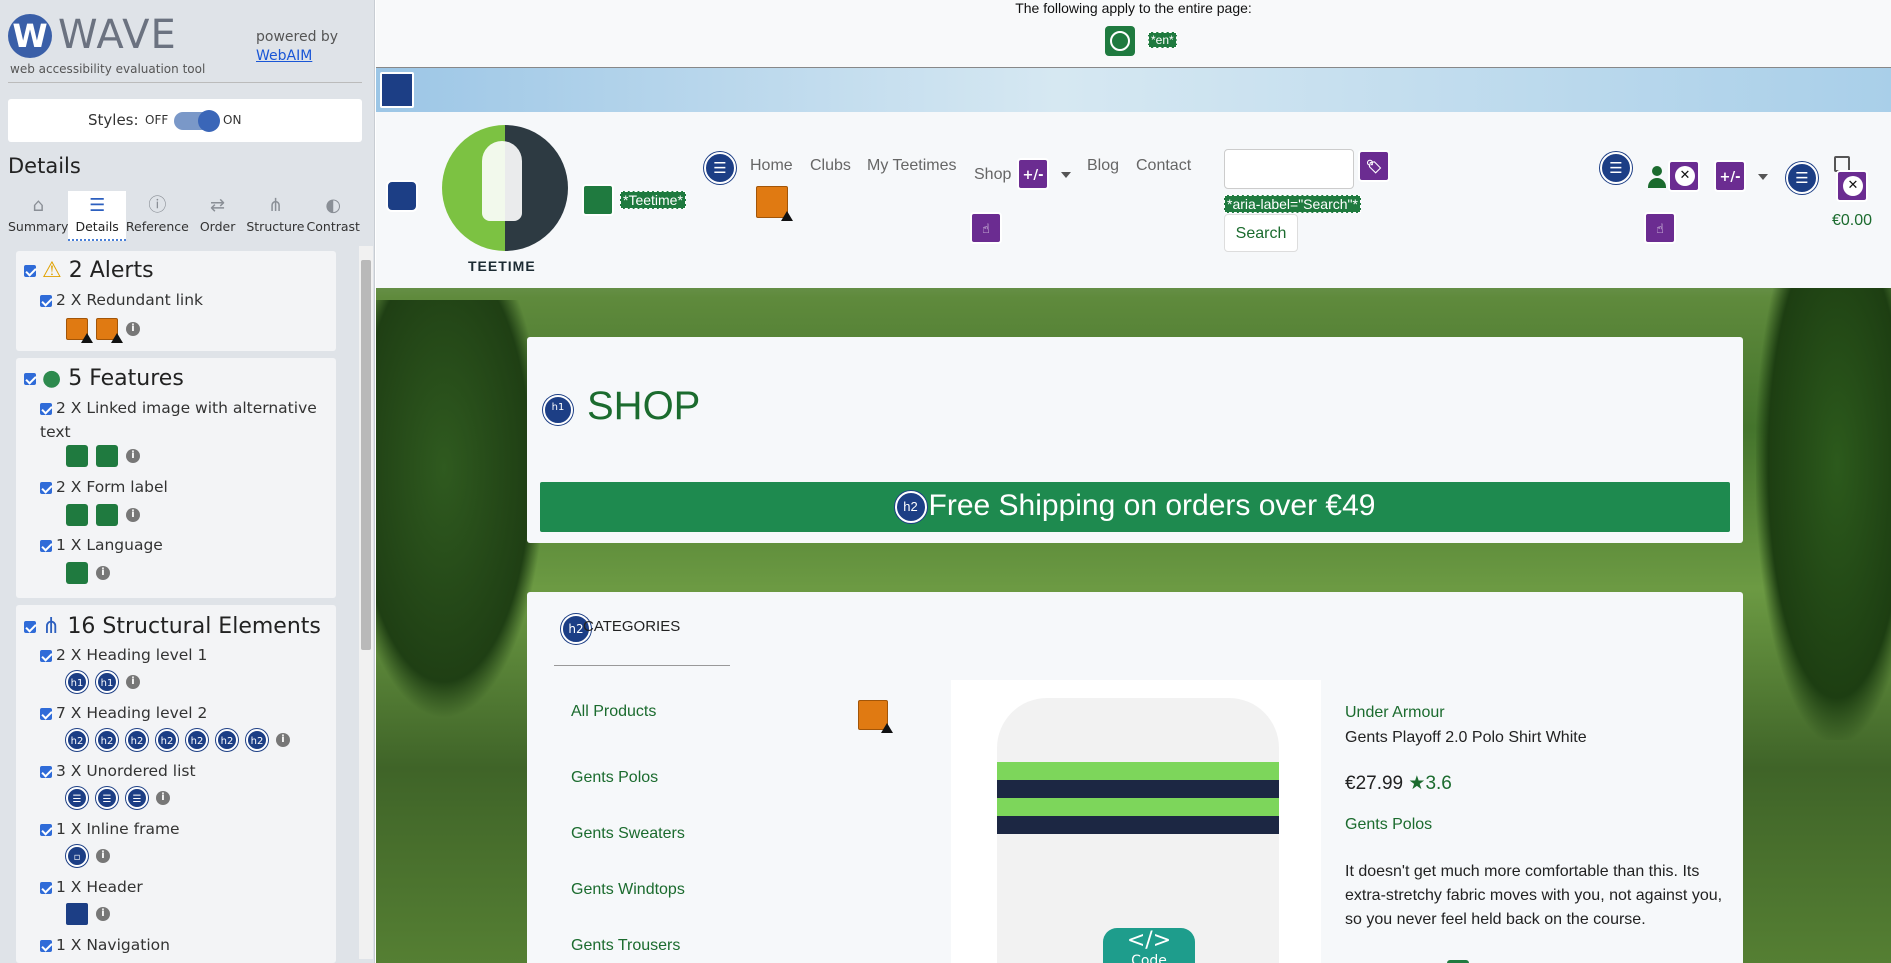 This screenshot has height=963, width=1891. What do you see at coordinates (1657, 178) in the screenshot?
I see `user-icon` at bounding box center [1657, 178].